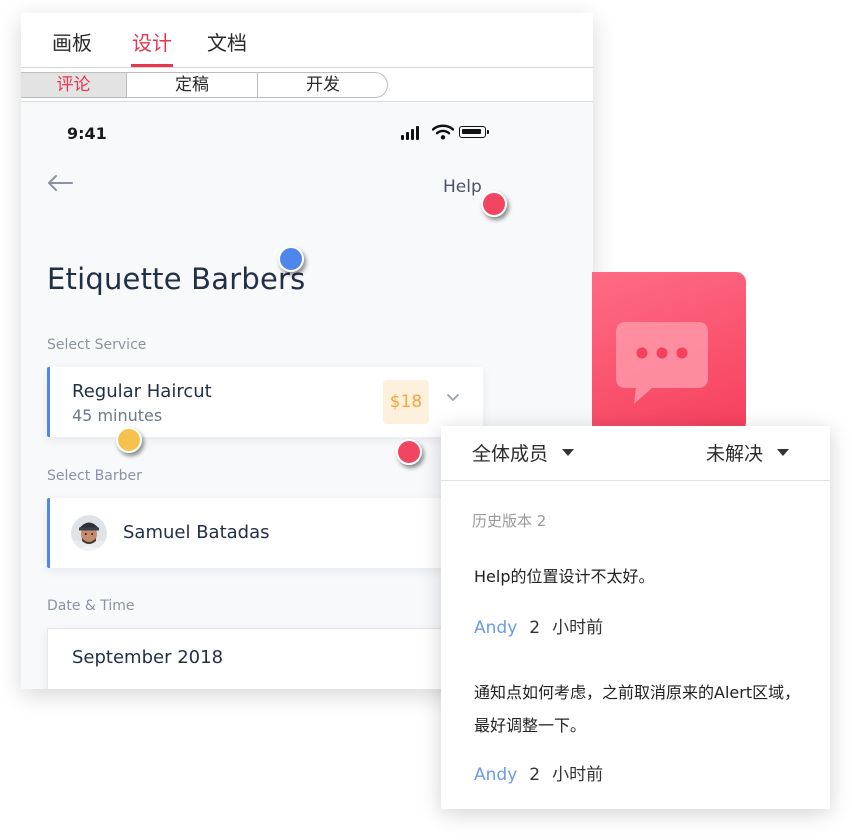  I want to click on avatar, so click(89, 533).